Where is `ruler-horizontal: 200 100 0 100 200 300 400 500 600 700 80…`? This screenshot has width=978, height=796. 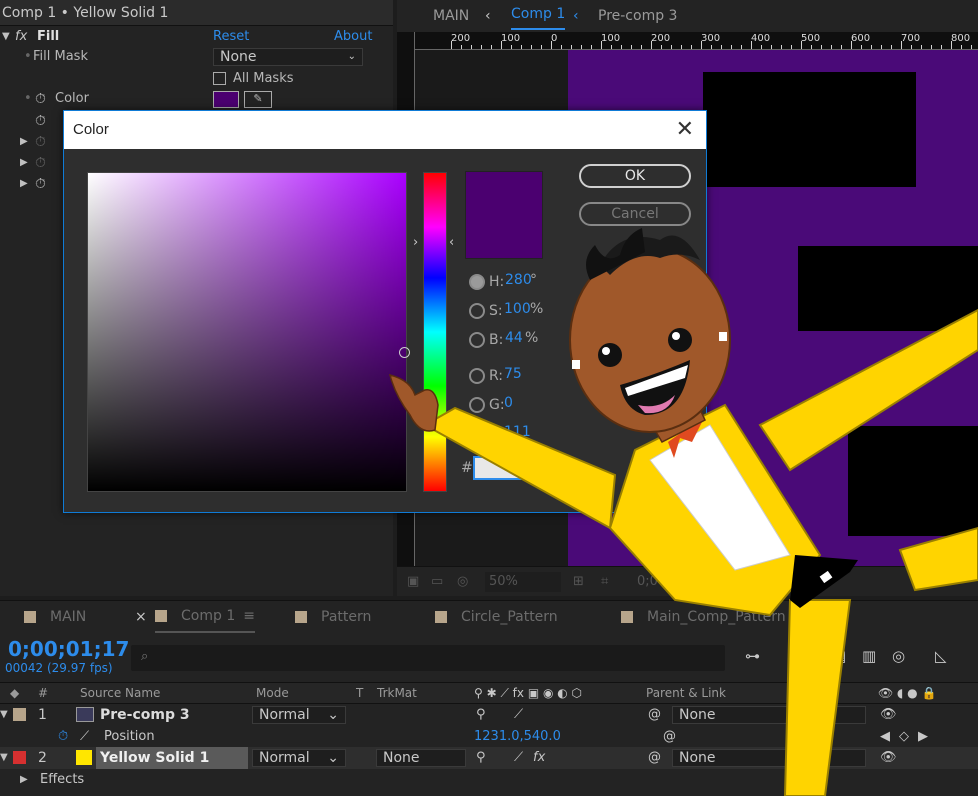
ruler-horizontal: 200 100 0 100 200 300 400 500 600 700 80… is located at coordinates (696, 41).